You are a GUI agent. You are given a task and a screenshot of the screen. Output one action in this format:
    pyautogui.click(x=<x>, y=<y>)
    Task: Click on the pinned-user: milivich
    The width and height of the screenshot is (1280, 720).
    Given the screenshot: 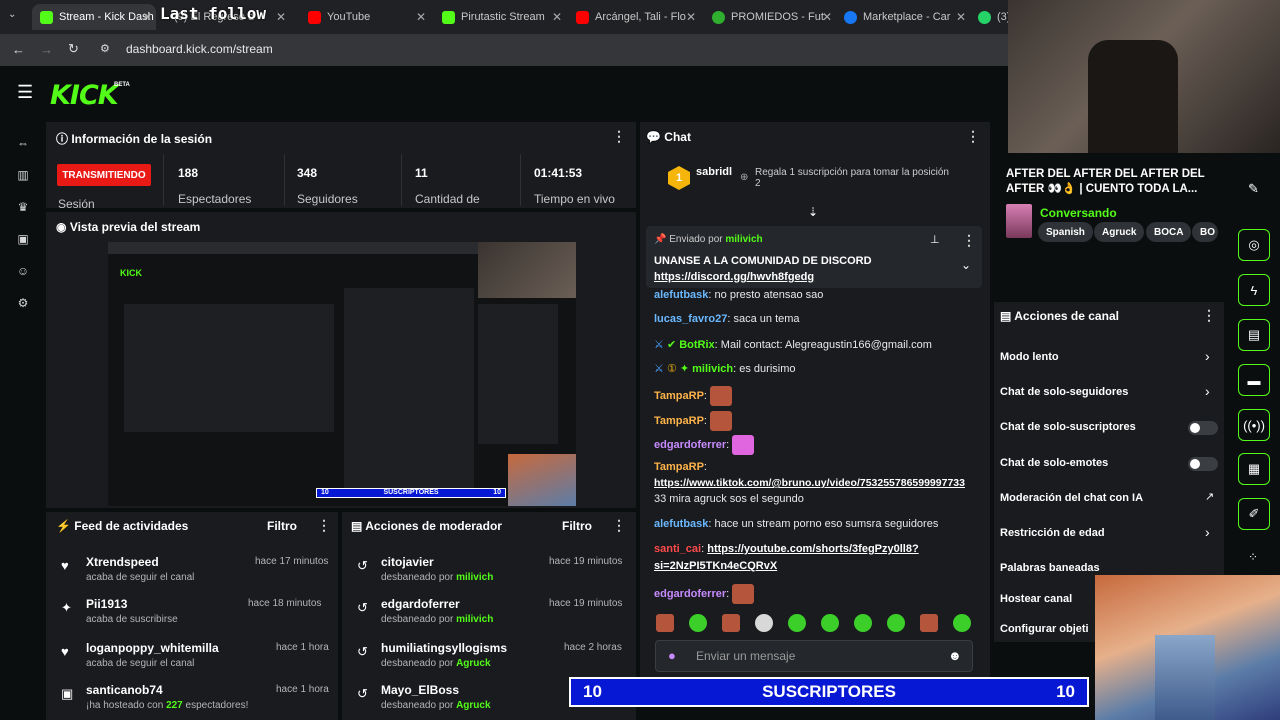 What is the action you would take?
    pyautogui.click(x=743, y=239)
    